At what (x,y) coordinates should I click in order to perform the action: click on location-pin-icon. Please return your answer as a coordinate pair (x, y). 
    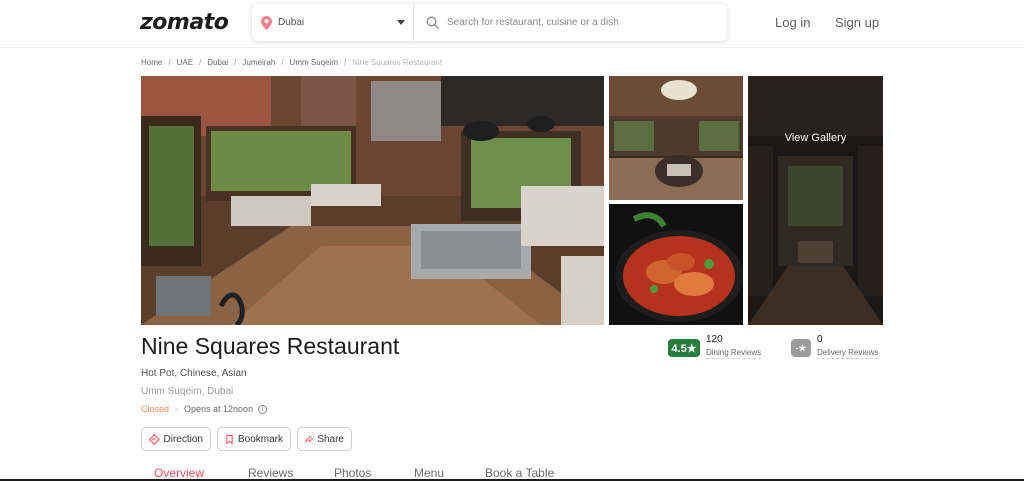
    Looking at the image, I should click on (266, 22).